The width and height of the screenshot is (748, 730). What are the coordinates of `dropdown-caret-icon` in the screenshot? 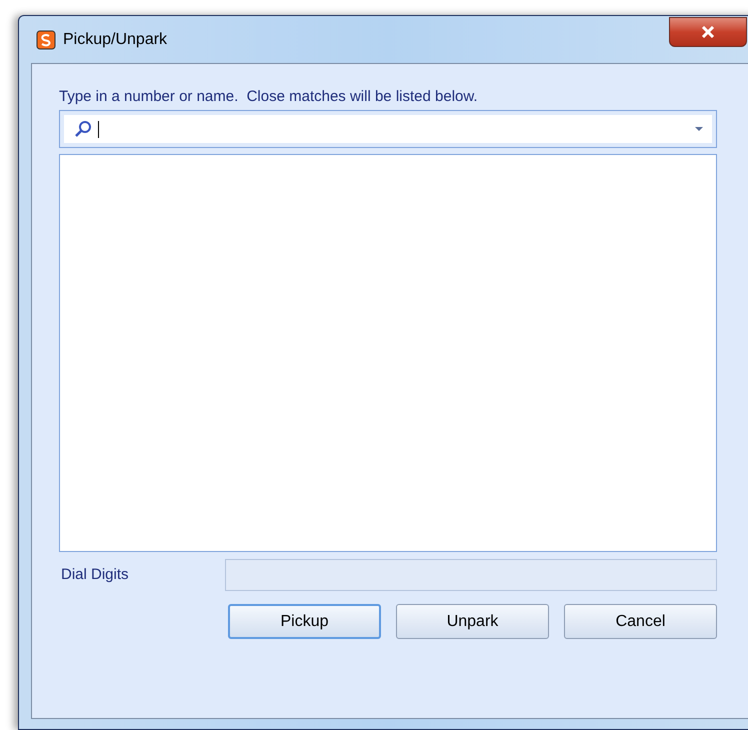 It's located at (699, 129).